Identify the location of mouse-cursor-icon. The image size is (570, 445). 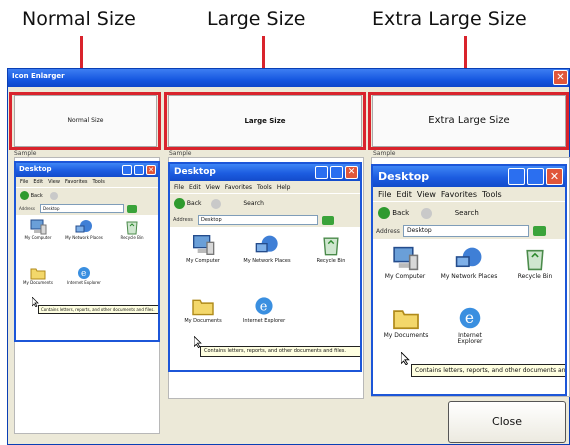
(198, 342).